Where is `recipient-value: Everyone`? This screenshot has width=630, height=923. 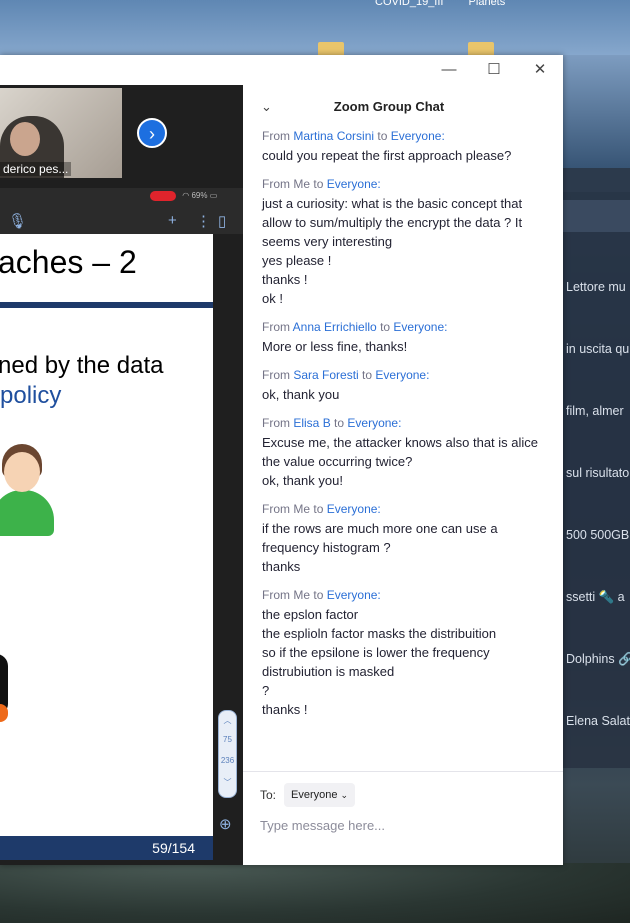 recipient-value: Everyone is located at coordinates (314, 795).